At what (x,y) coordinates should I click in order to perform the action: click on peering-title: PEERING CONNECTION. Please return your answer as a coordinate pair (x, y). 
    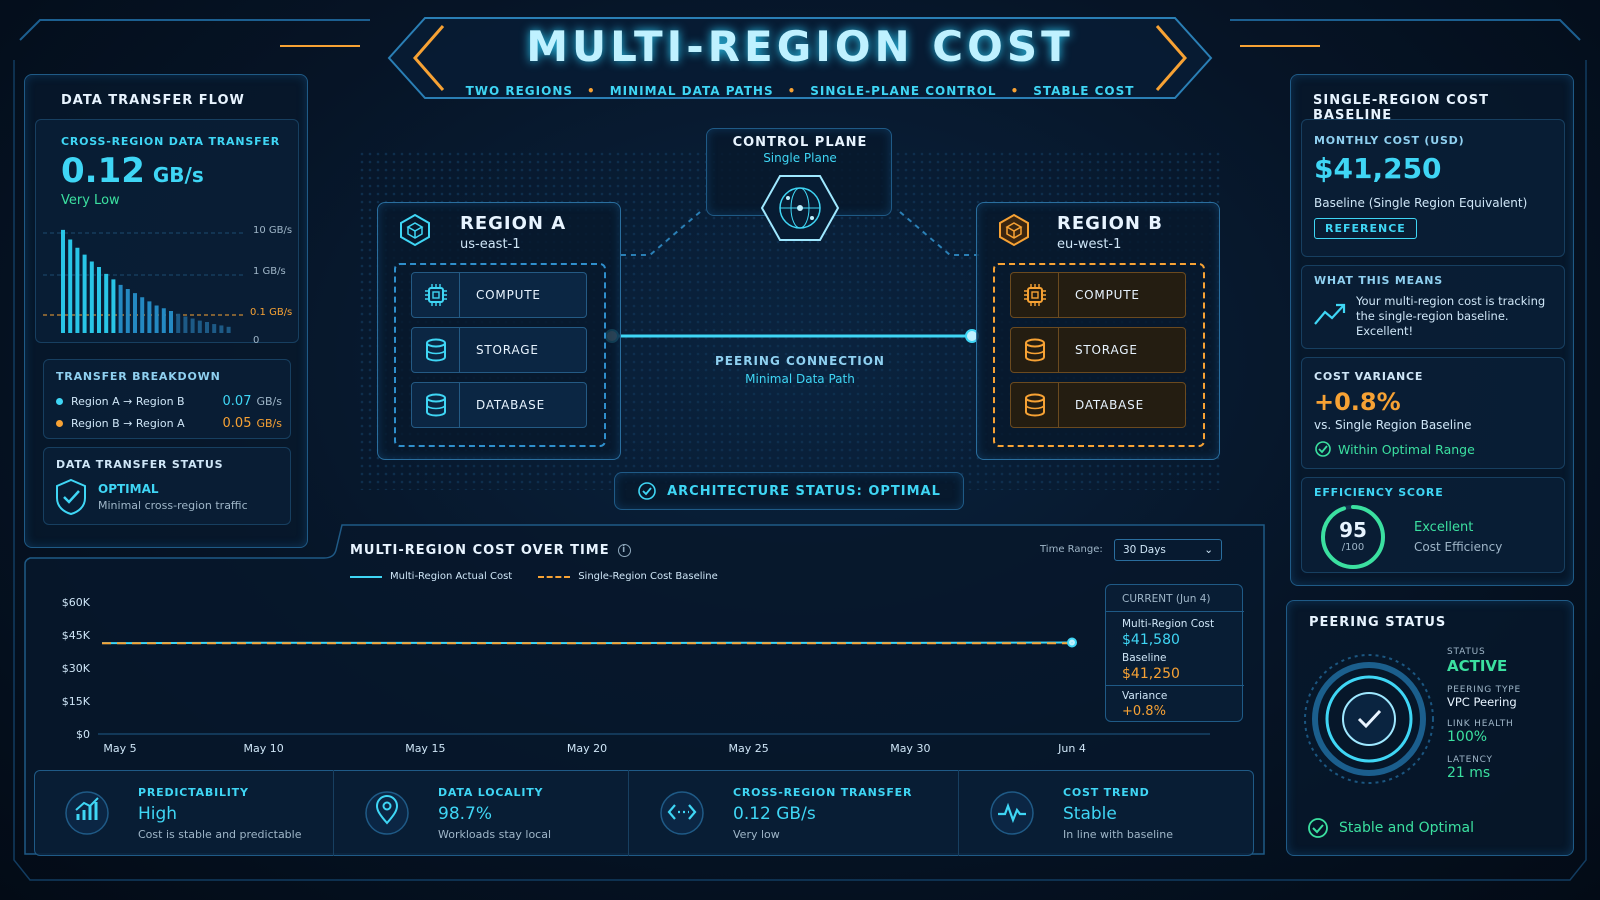
    Looking at the image, I should click on (800, 361).